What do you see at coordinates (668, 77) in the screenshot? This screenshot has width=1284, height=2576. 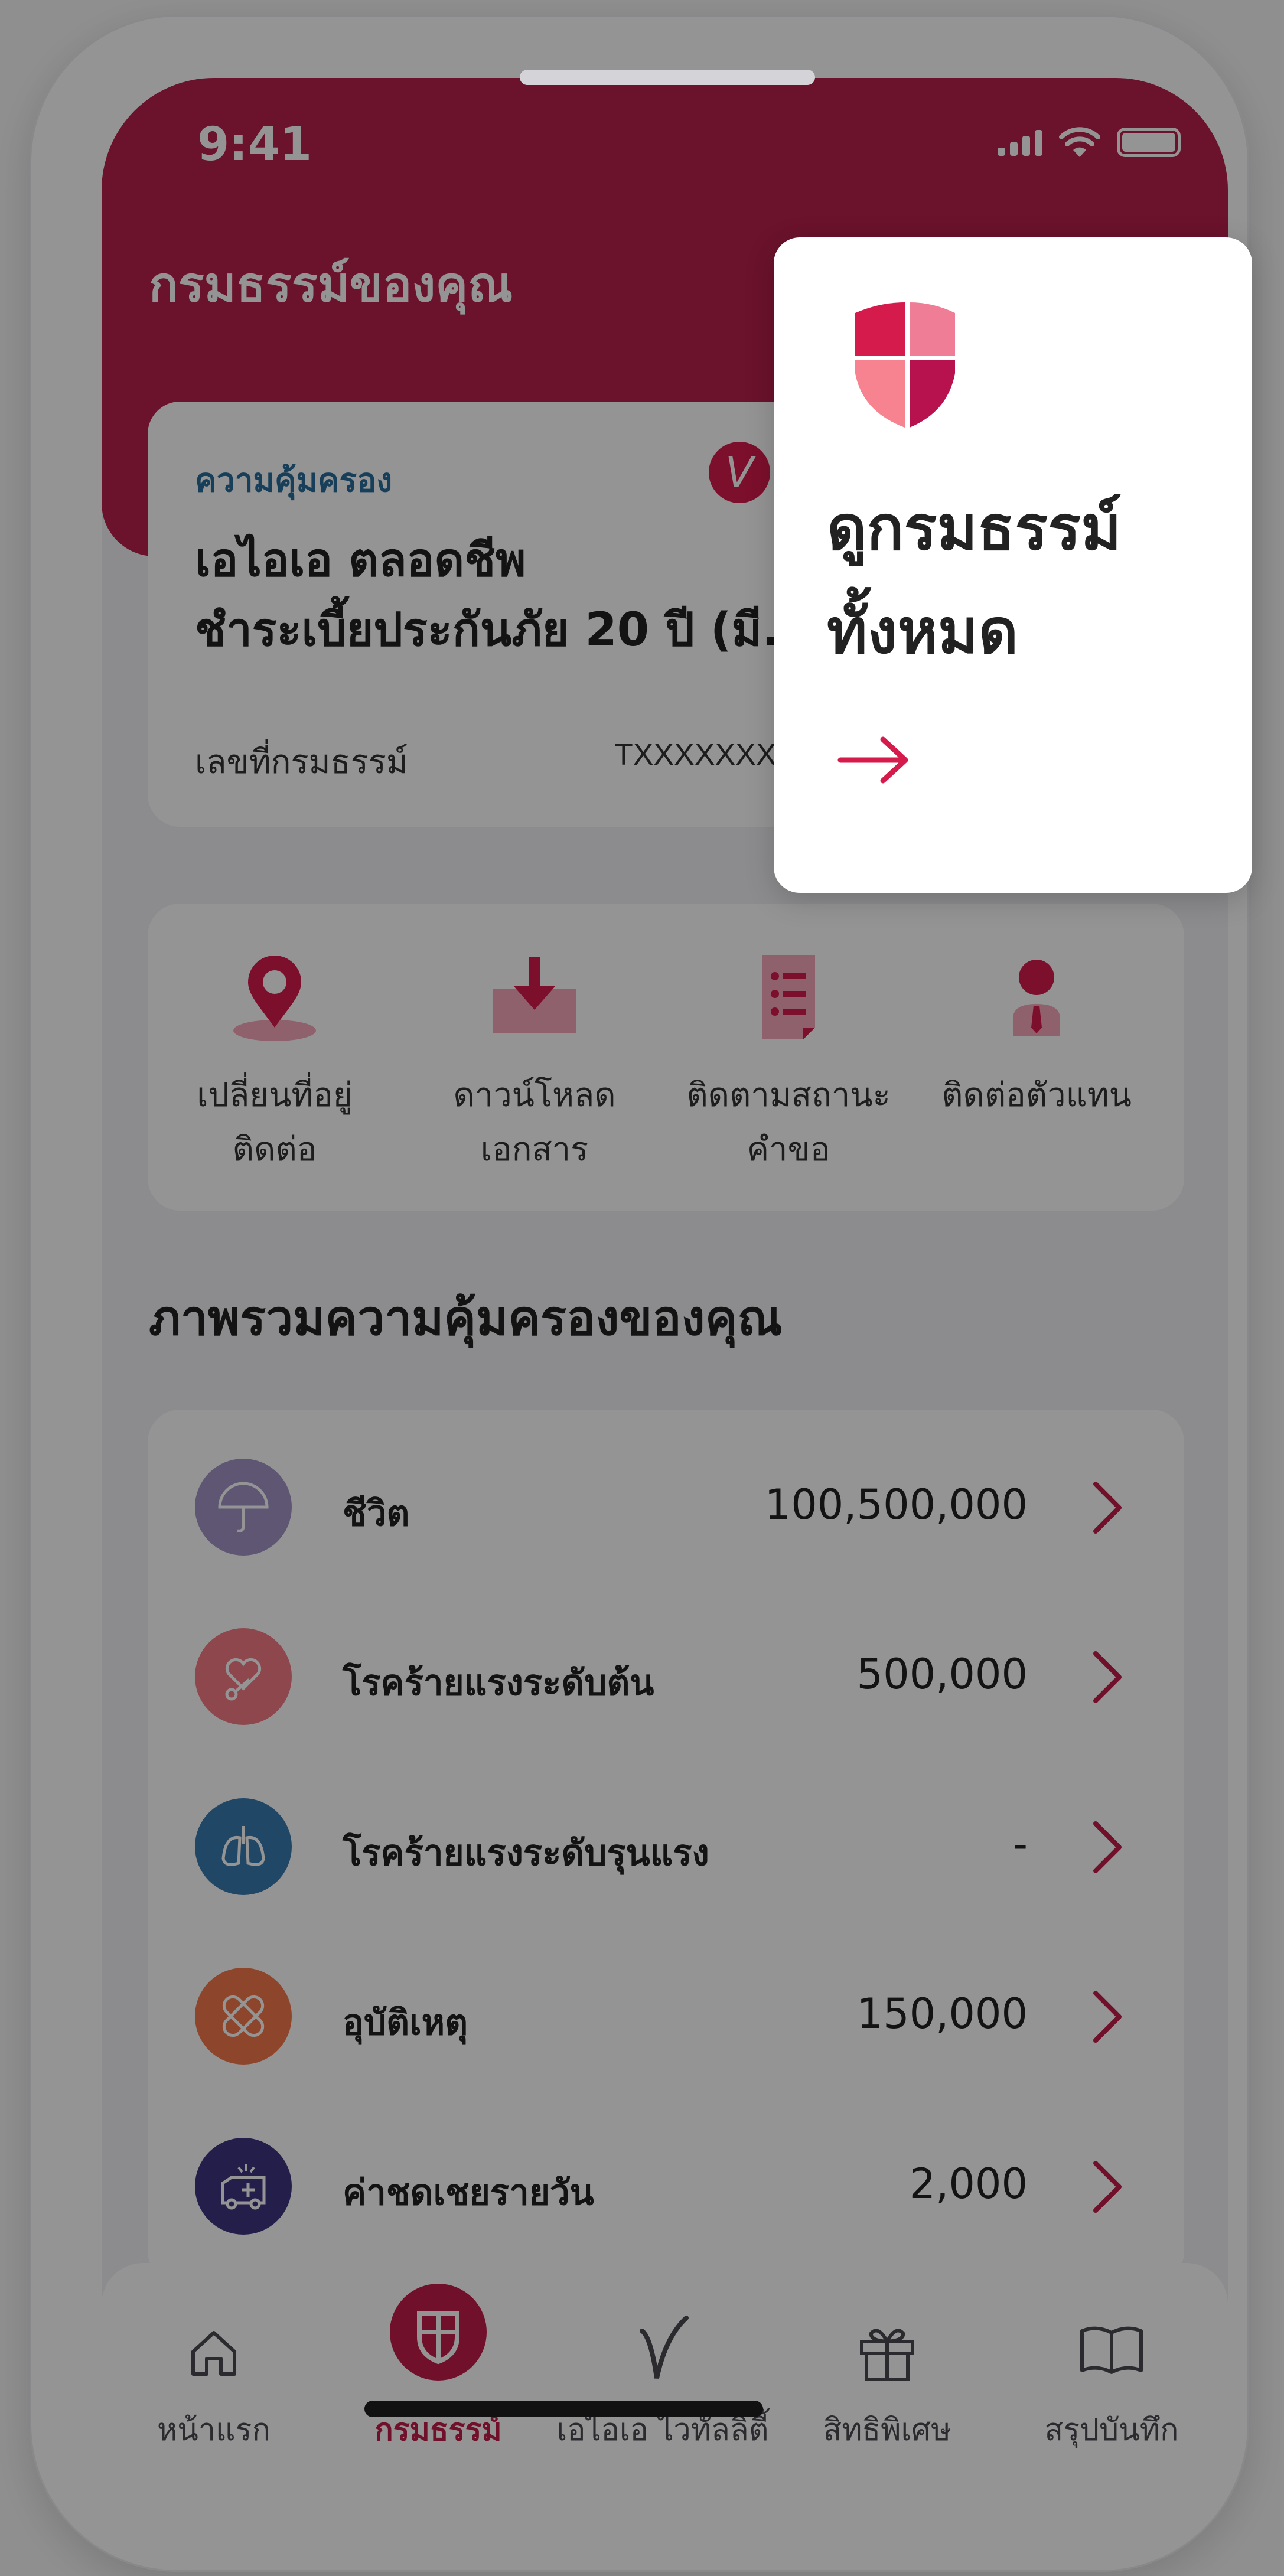 I see `phone-notch` at bounding box center [668, 77].